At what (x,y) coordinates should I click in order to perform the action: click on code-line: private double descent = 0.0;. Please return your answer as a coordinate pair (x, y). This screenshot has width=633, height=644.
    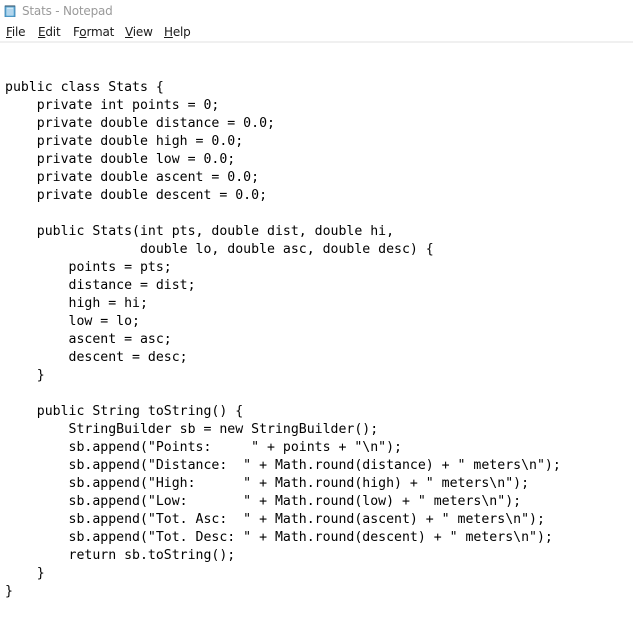
    Looking at the image, I should click on (136, 195).